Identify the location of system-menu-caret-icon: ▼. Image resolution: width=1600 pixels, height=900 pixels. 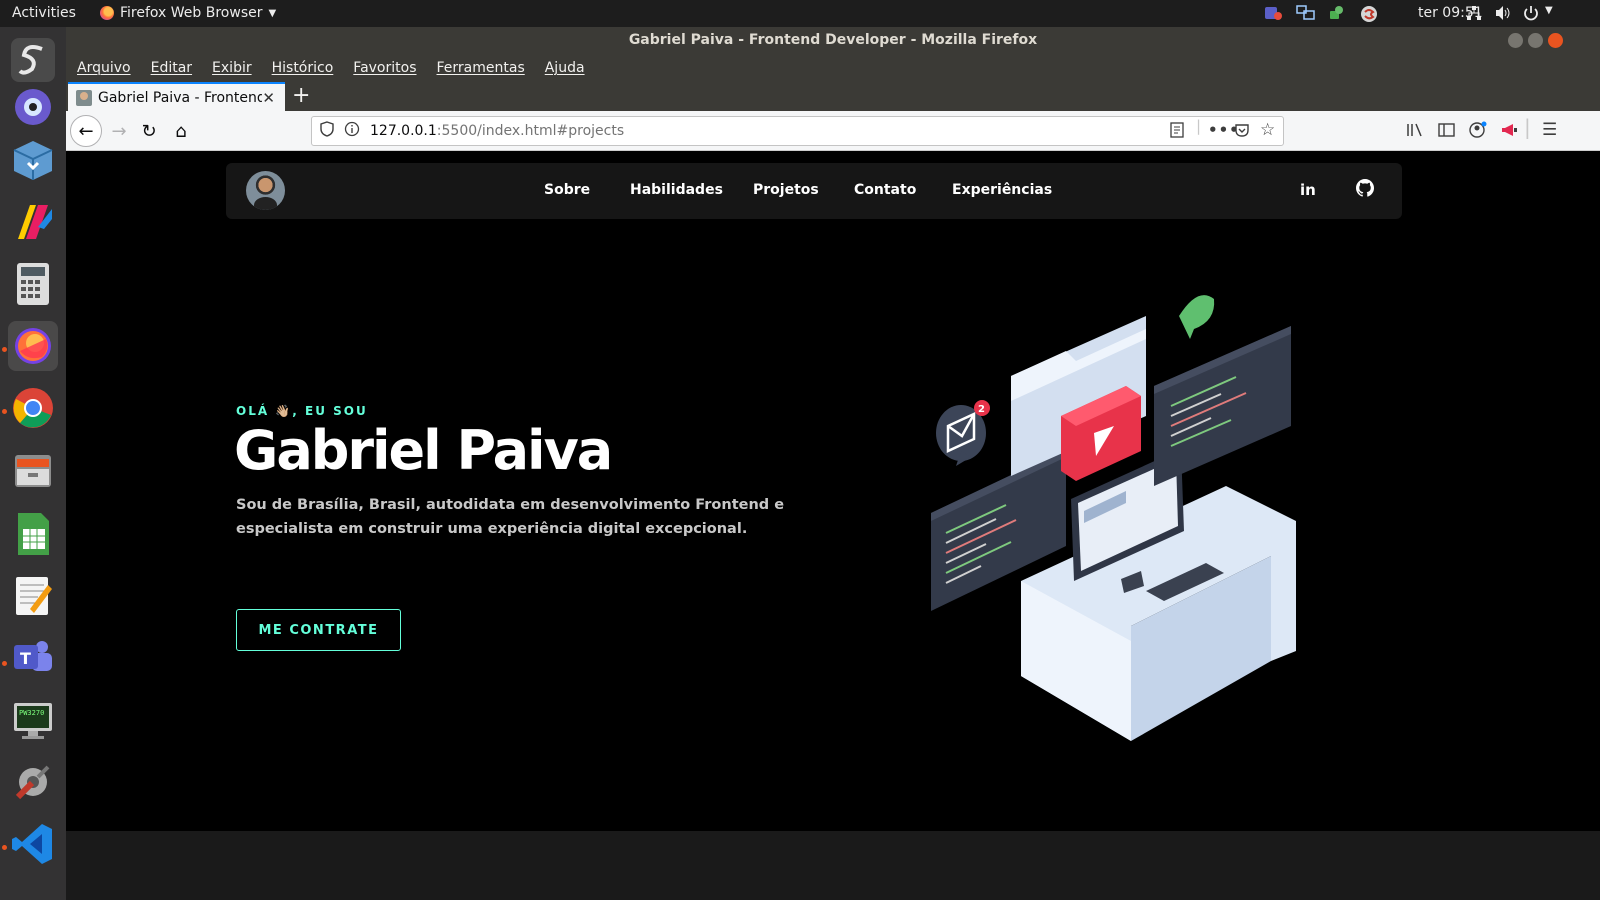
(1549, 10).